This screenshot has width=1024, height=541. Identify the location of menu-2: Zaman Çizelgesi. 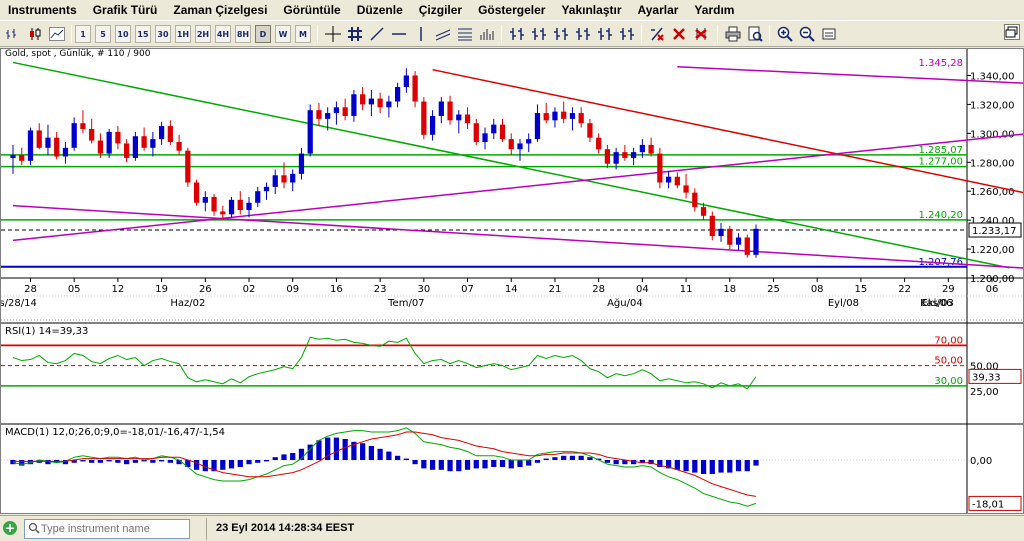
(220, 10).